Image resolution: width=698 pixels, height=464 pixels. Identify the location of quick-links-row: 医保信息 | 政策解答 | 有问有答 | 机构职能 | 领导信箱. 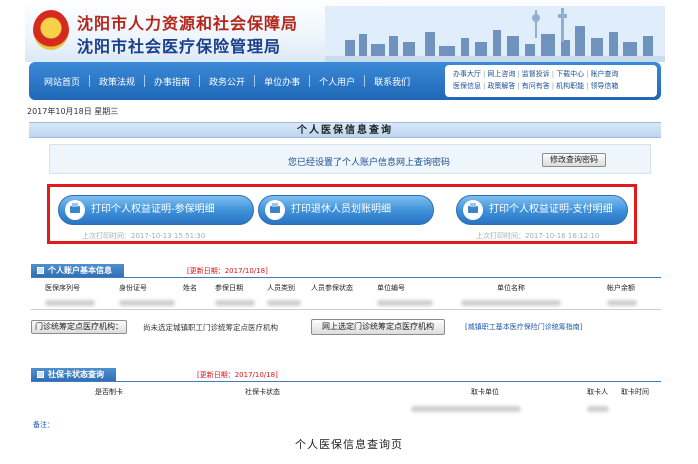
(535, 86).